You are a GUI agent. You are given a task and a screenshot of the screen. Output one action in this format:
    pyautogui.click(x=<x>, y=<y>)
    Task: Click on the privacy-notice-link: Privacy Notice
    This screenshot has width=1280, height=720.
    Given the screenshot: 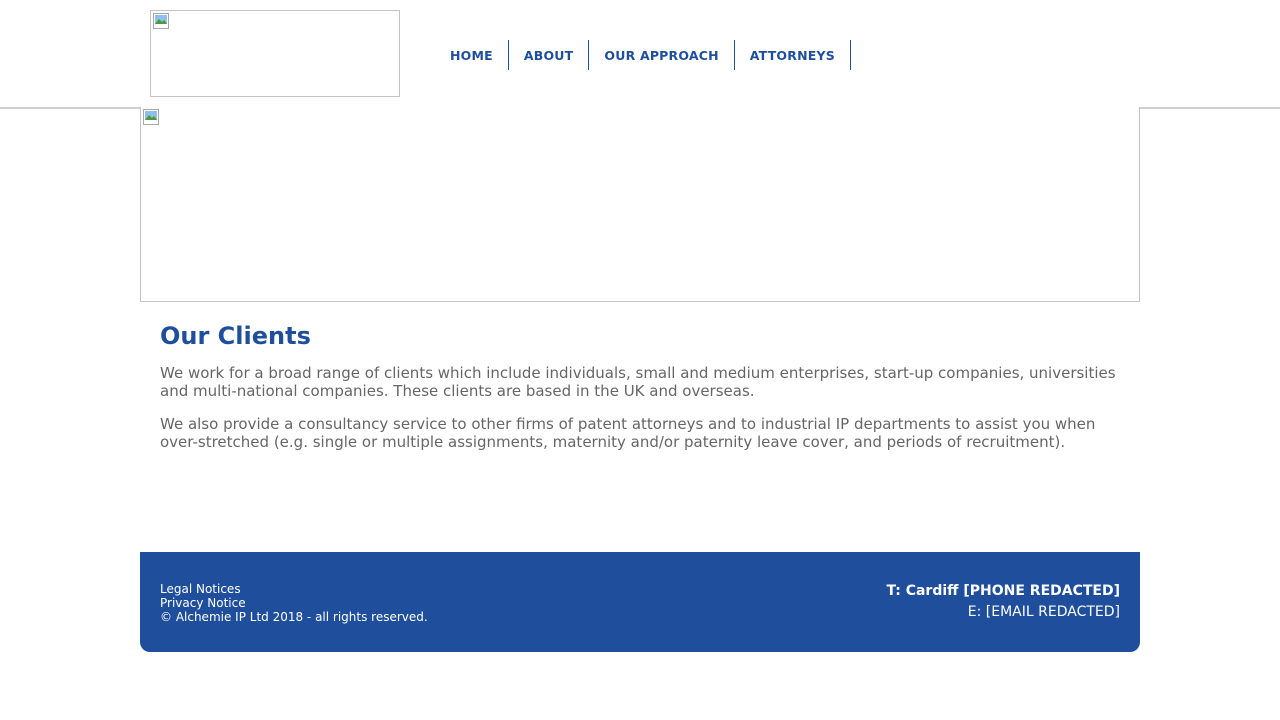 What is the action you would take?
    pyautogui.click(x=294, y=603)
    